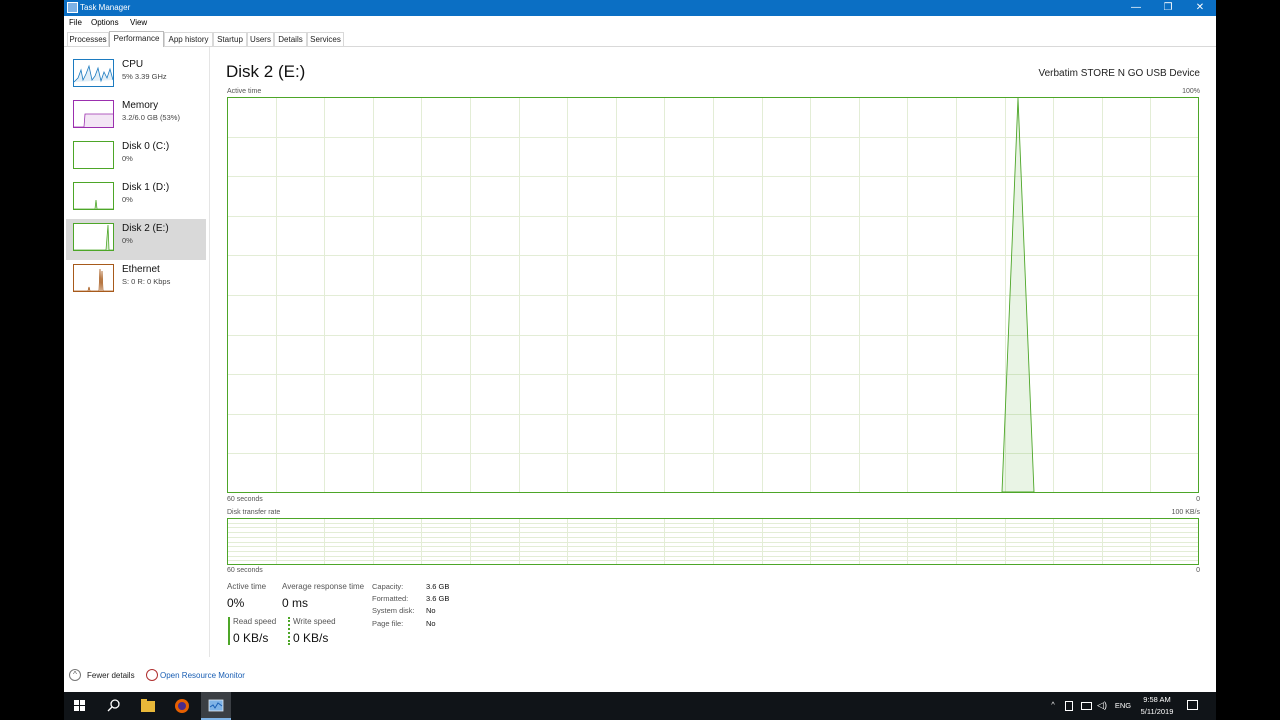  I want to click on graph-grid, so click(713, 541).